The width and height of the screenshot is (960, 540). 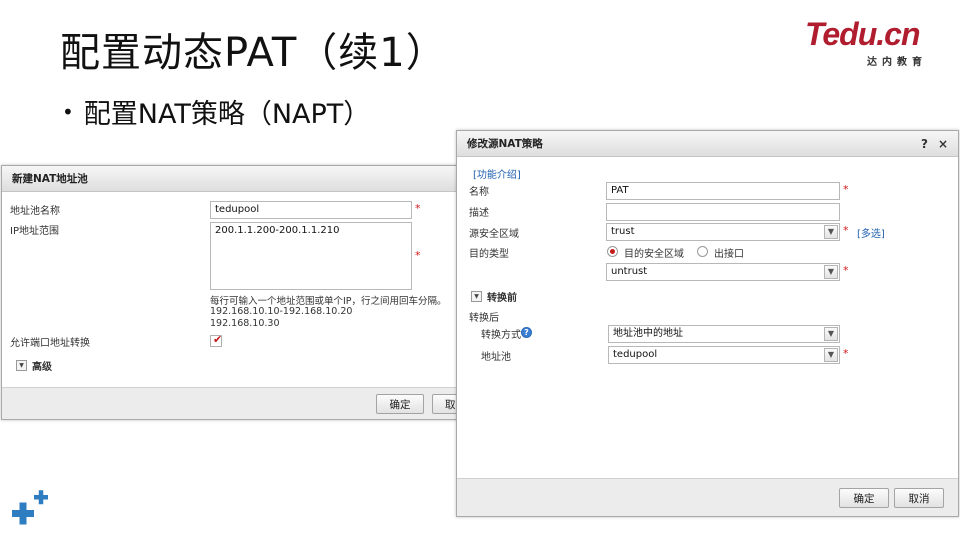 I want to click on hint-line-3: 192.168.10.30, so click(x=245, y=323).